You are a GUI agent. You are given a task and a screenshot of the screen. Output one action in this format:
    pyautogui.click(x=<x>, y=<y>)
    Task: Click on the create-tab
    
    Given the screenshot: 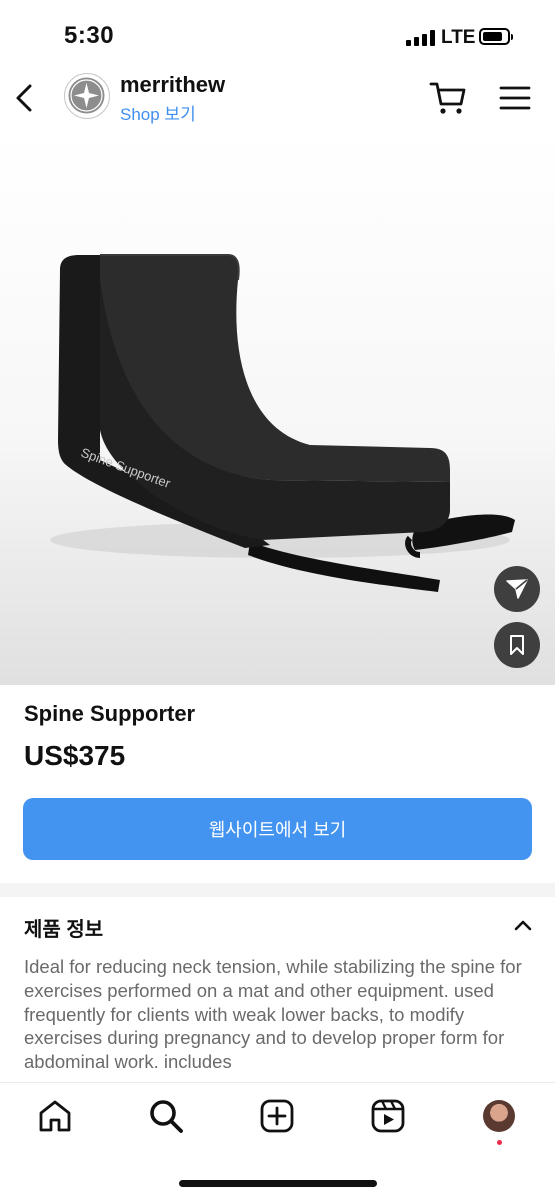 What is the action you would take?
    pyautogui.click(x=277, y=1116)
    